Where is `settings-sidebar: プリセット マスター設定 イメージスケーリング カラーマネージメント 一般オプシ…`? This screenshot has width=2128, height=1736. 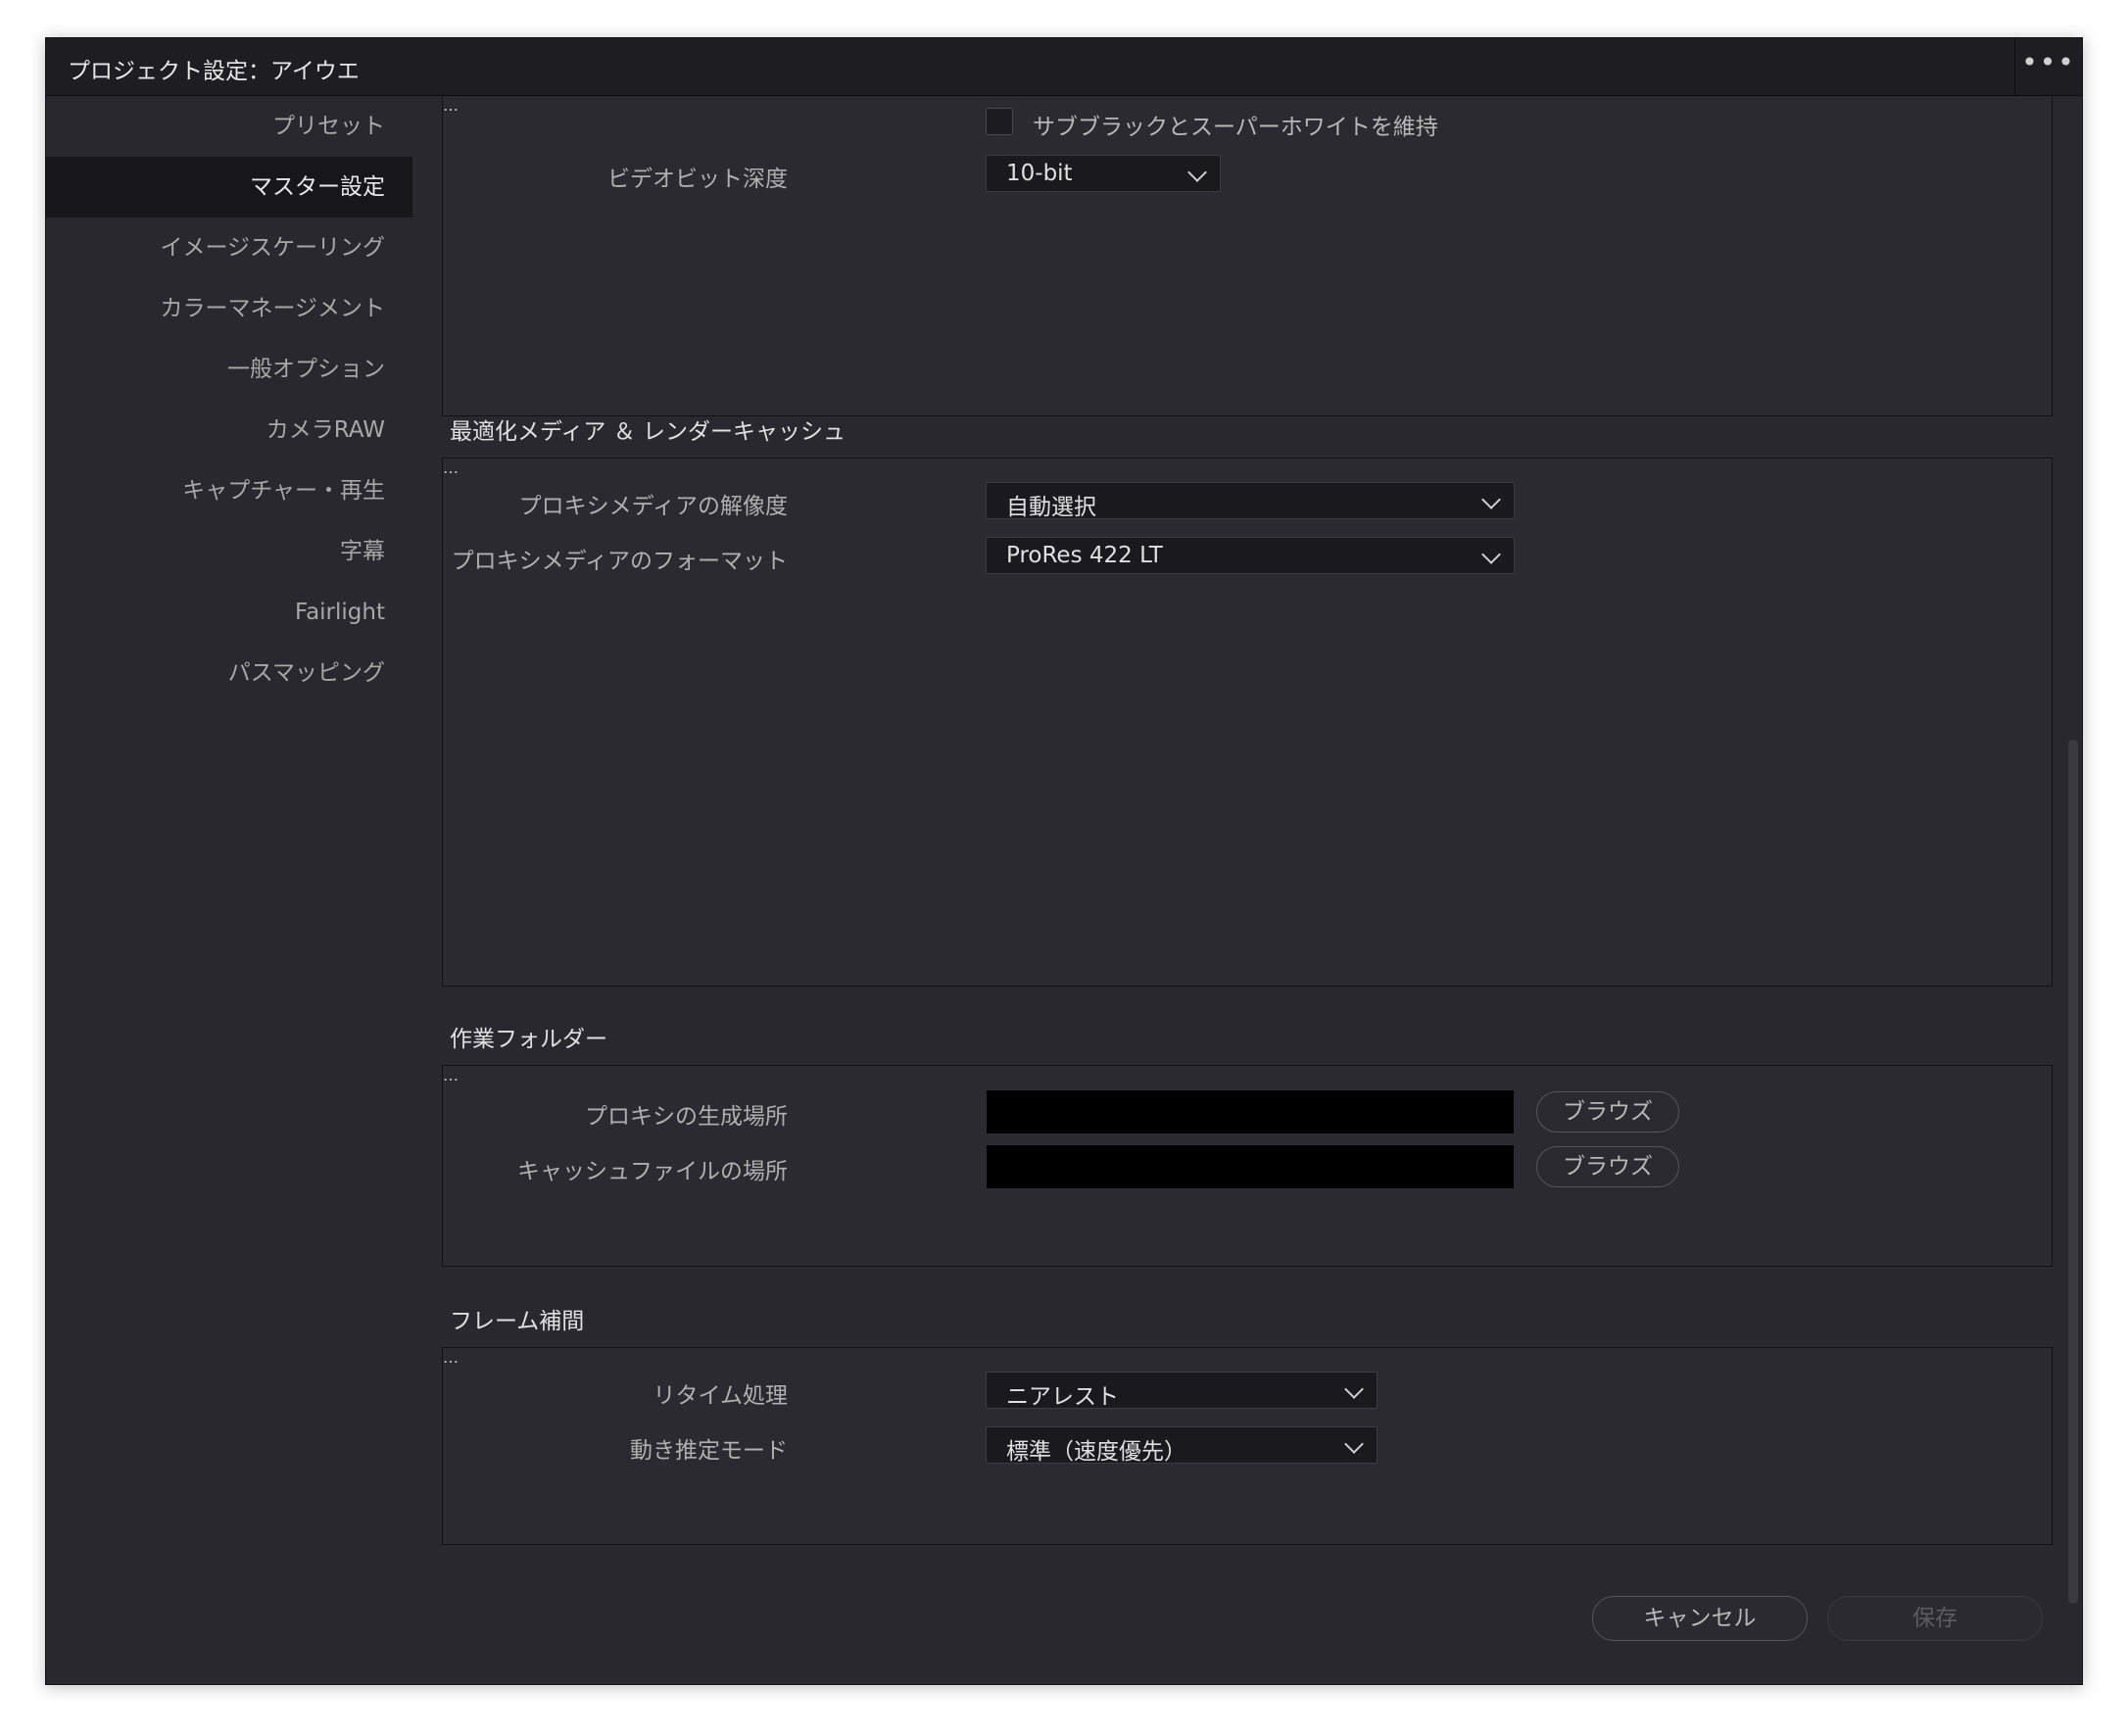
settings-sidebar: プリセット マスター設定 イメージスケーリング カラーマネージメント 一般オプシ… is located at coordinates (229, 399).